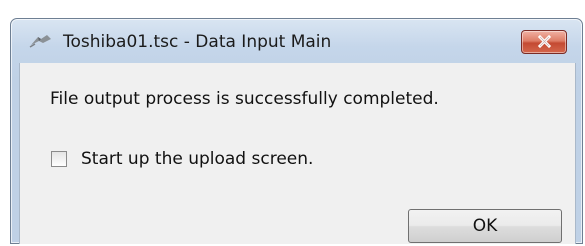 This screenshot has width=585, height=246. Describe the element at coordinates (197, 159) in the screenshot. I see `upload-screen-checkbox-label: Start up the upload screen.` at that location.